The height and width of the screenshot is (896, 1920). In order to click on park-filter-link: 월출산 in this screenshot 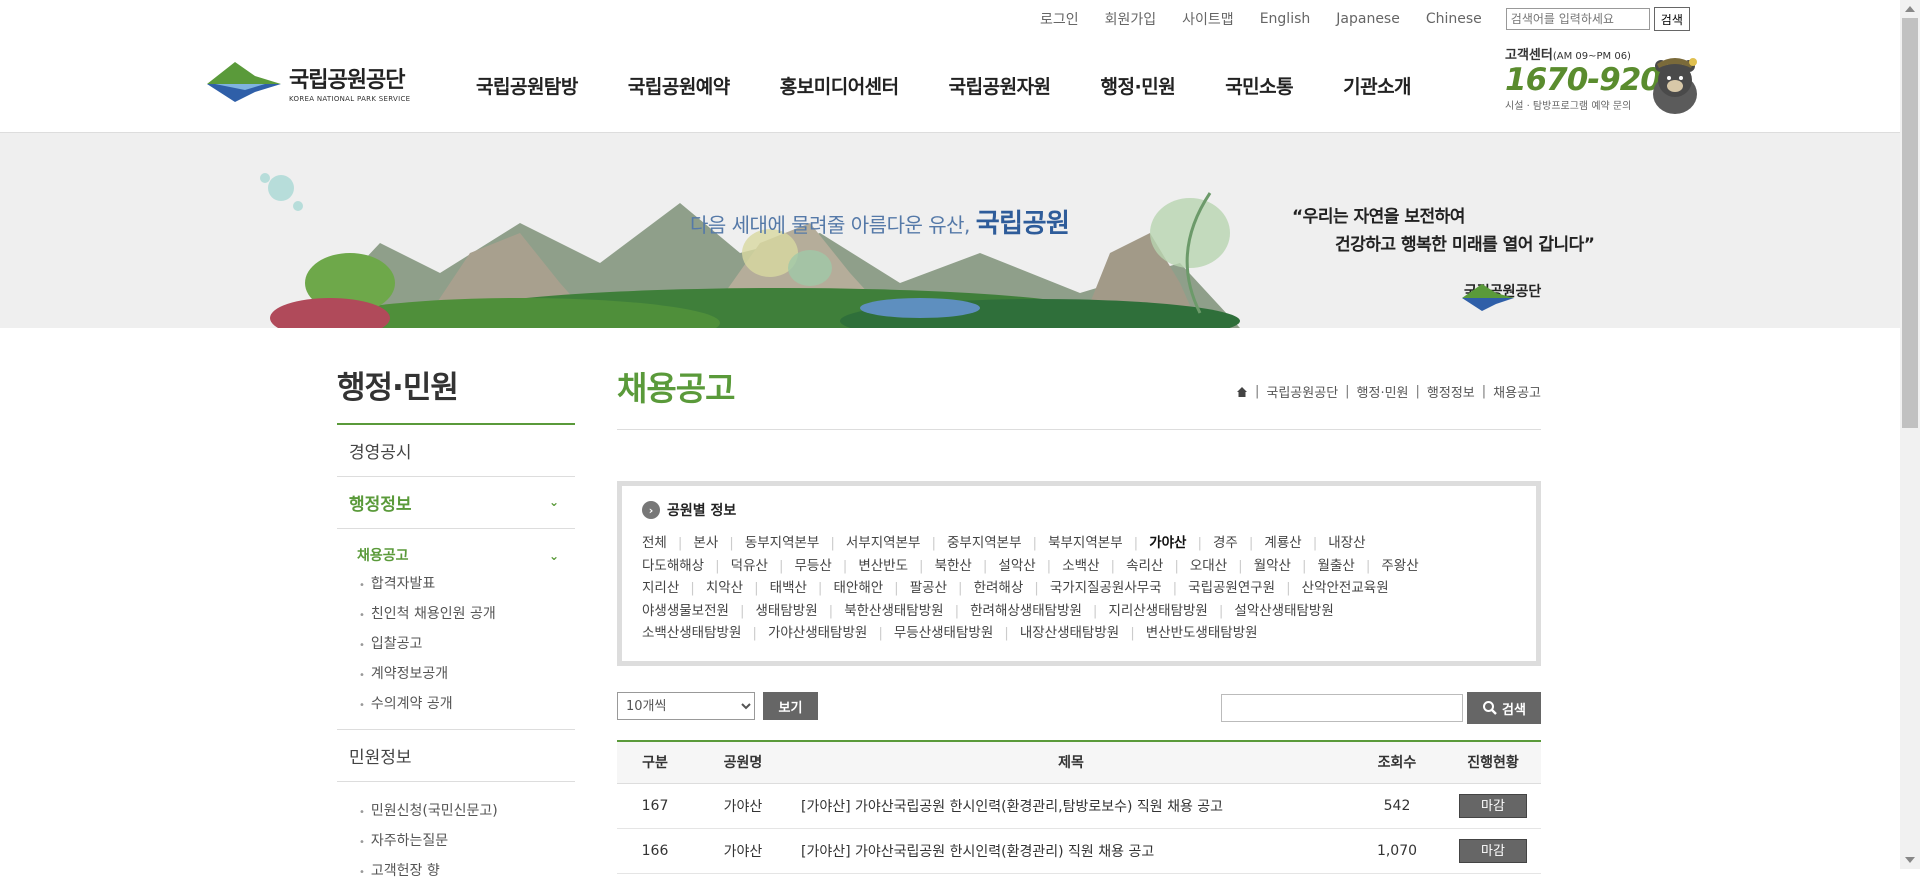, I will do `click(1336, 566)`.